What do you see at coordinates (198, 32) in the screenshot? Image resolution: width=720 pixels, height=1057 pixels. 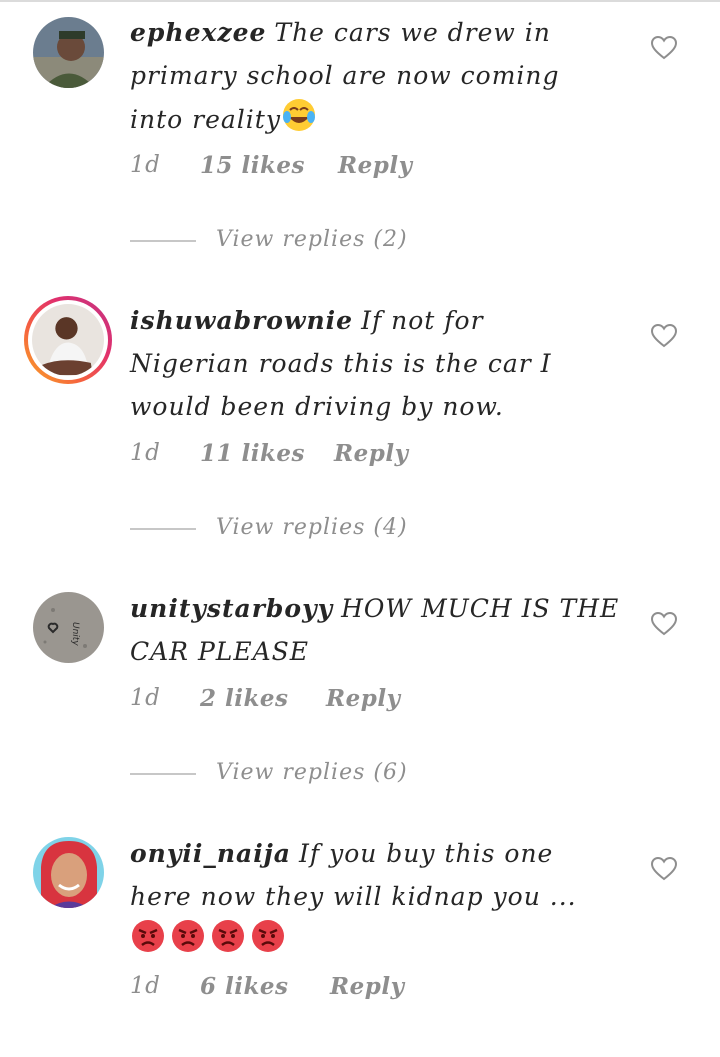 I see `comment-username: ephexzee` at bounding box center [198, 32].